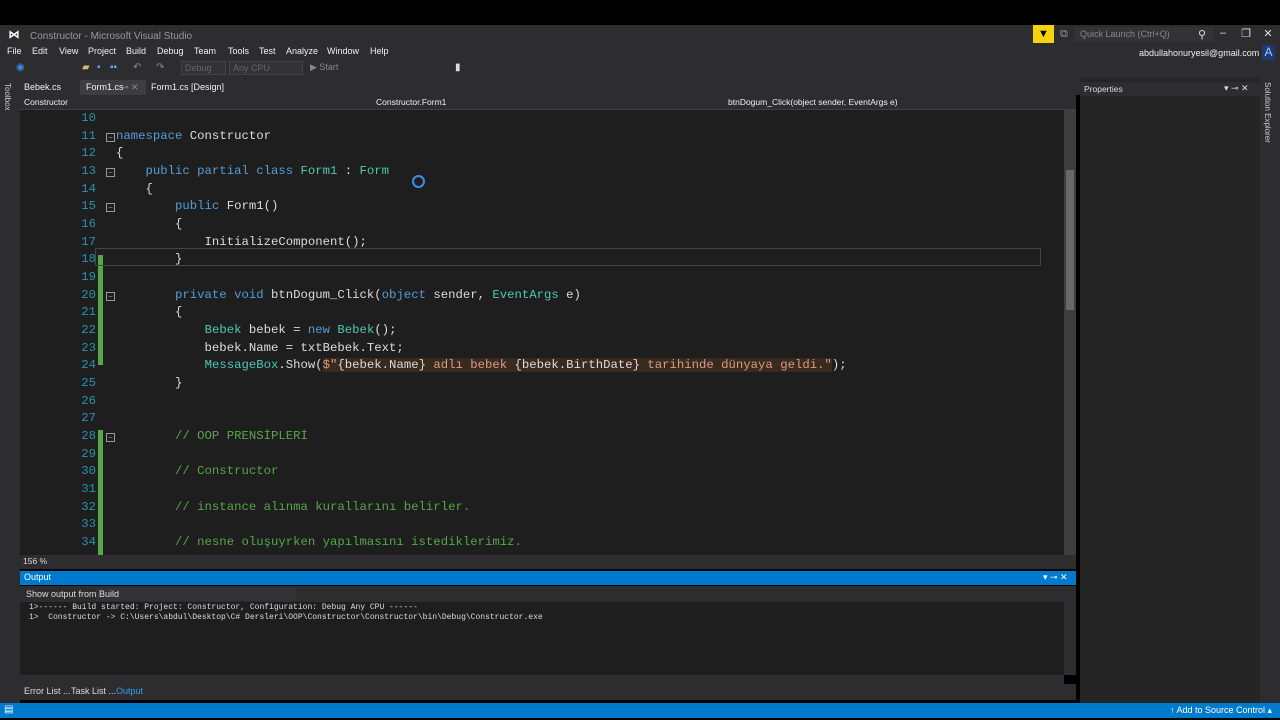 This screenshot has height=720, width=1280. Describe the element at coordinates (302, 51) in the screenshot. I see `menu-analyze: Analyze` at that location.